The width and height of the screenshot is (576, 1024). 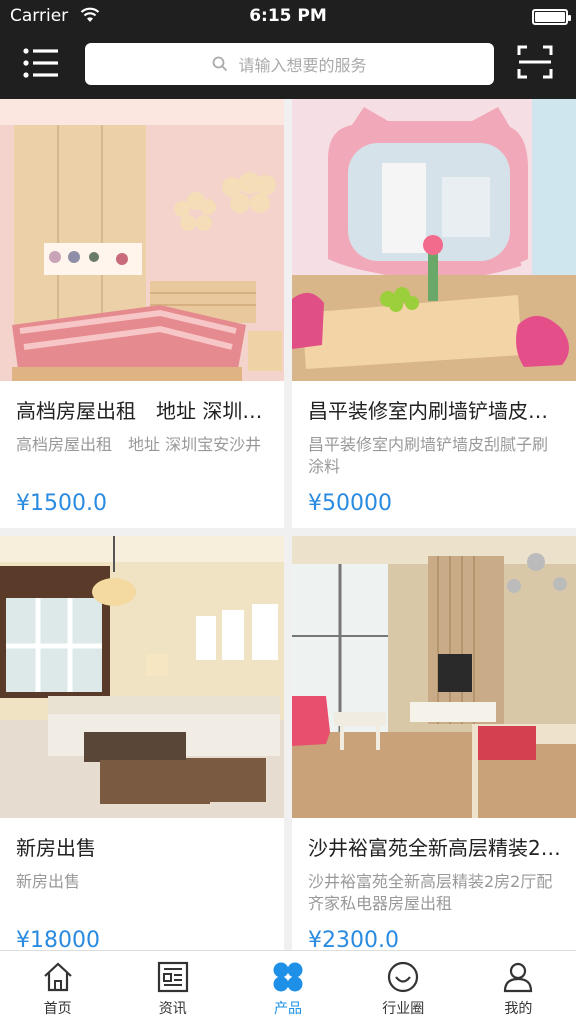 What do you see at coordinates (551, 17) in the screenshot?
I see `battery-icon` at bounding box center [551, 17].